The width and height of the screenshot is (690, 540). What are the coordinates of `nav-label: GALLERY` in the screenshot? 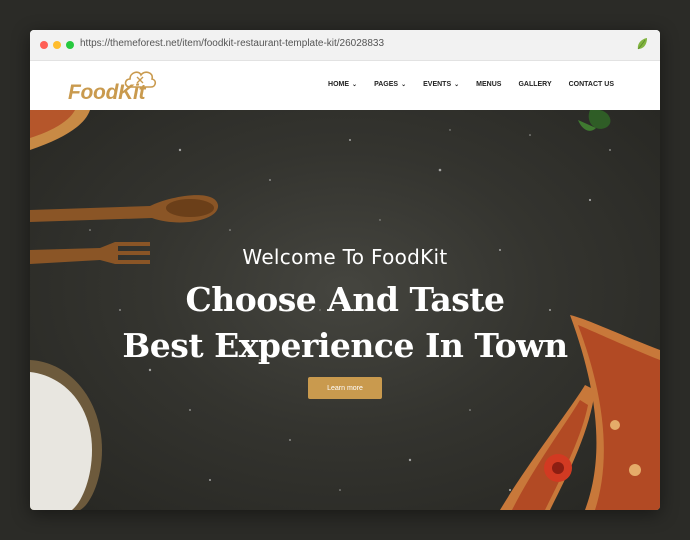 It's located at (535, 84).